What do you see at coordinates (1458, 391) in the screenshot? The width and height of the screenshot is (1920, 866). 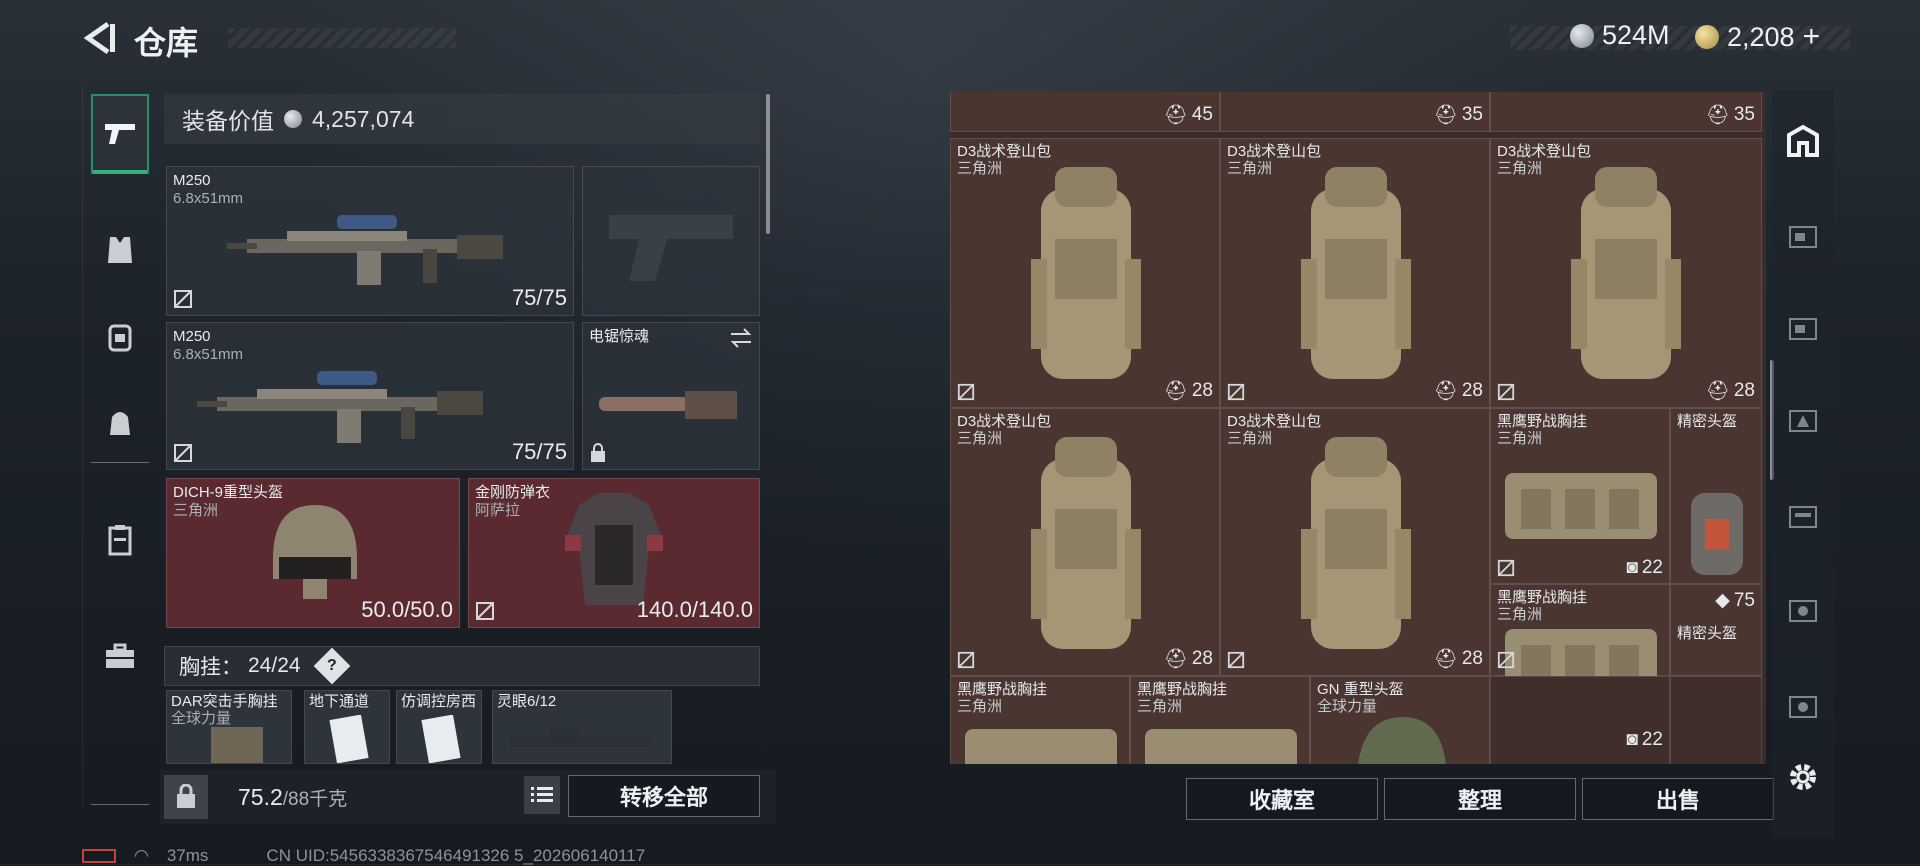 I see `item-count: ⛑ 28` at bounding box center [1458, 391].